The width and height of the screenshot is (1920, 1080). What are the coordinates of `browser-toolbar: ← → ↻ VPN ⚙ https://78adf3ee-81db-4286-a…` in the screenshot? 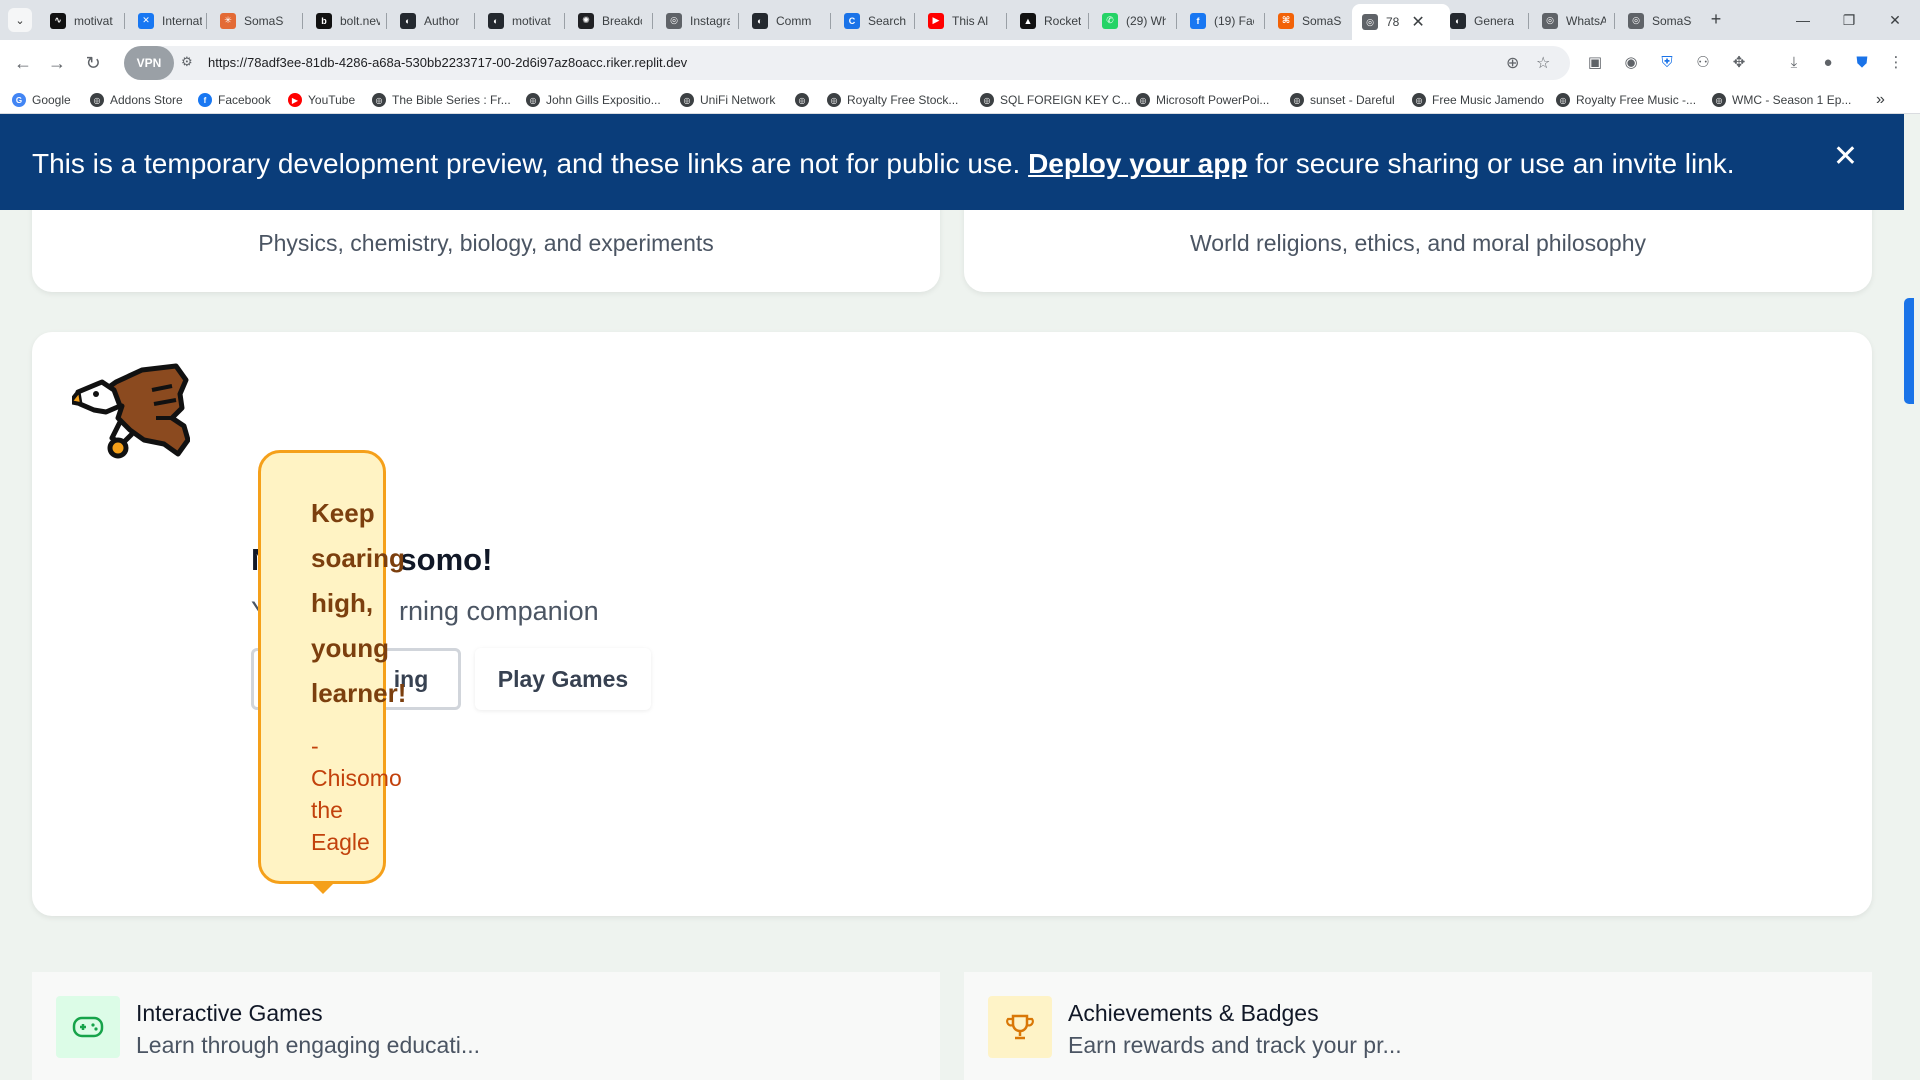 It's located at (960, 63).